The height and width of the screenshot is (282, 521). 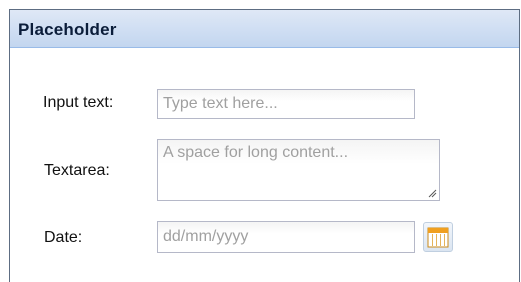 I want to click on panel-header: Placeholder, so click(x=264, y=29).